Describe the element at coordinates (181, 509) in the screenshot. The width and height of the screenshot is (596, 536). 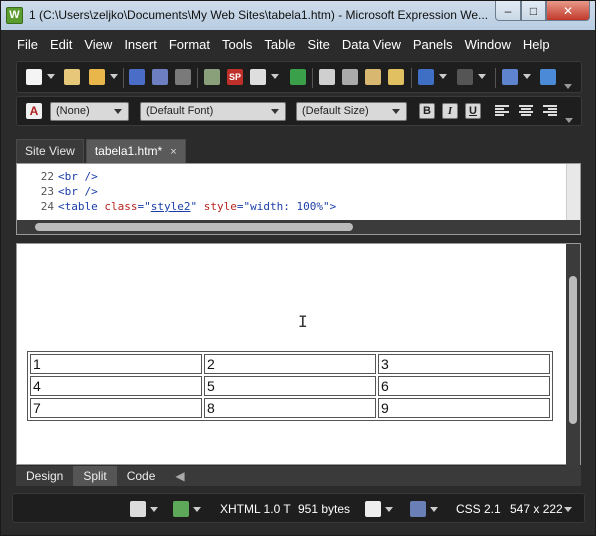
I see `style-application-icon` at that location.